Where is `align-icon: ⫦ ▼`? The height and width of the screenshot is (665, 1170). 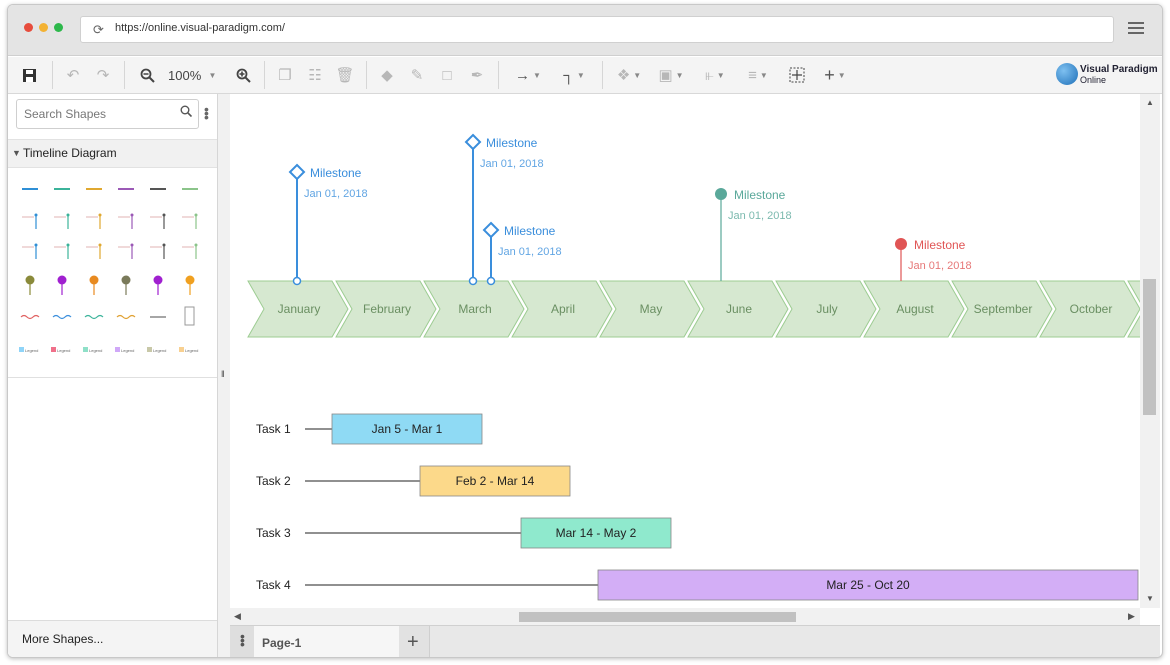 align-icon: ⫦ ▼ is located at coordinates (715, 75).